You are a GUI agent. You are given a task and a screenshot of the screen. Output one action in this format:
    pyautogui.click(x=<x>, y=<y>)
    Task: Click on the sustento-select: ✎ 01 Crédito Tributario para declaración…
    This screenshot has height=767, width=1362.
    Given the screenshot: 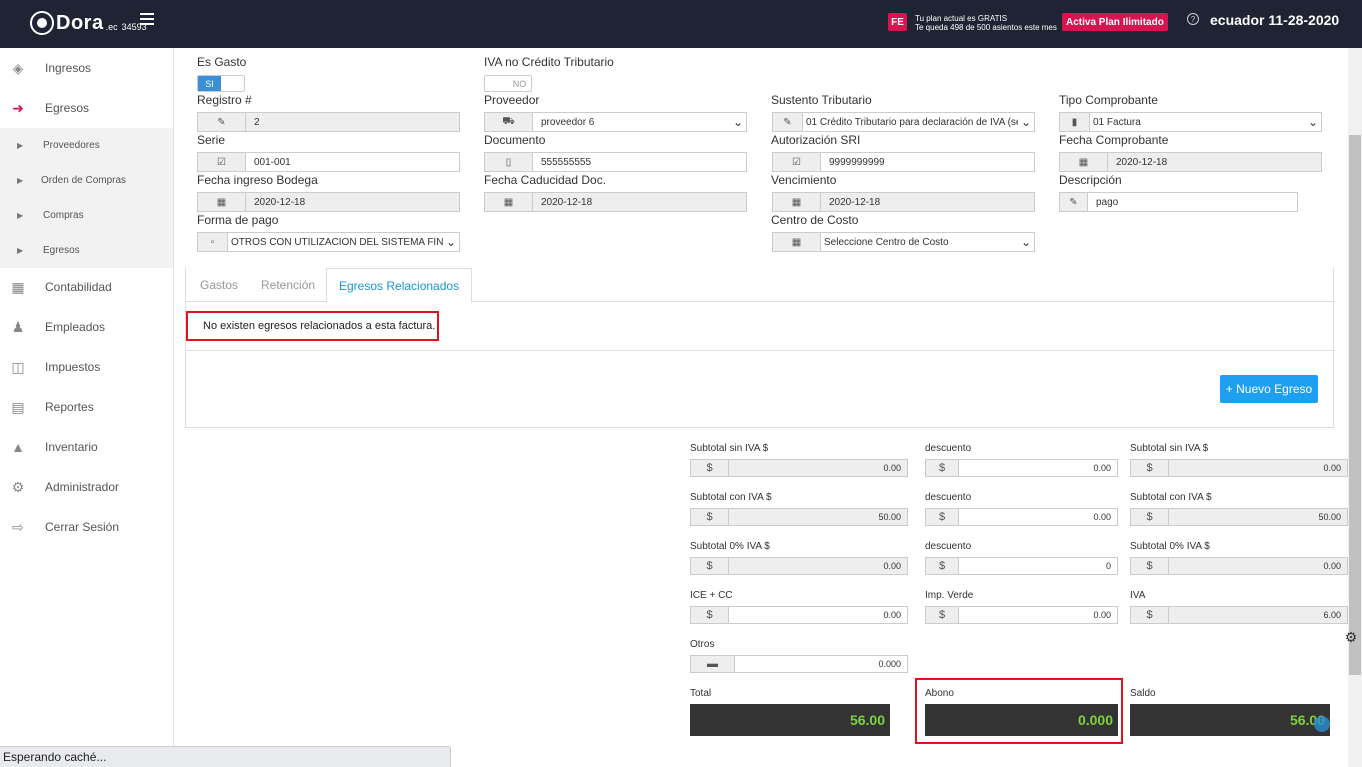 What is the action you would take?
    pyautogui.click(x=903, y=122)
    